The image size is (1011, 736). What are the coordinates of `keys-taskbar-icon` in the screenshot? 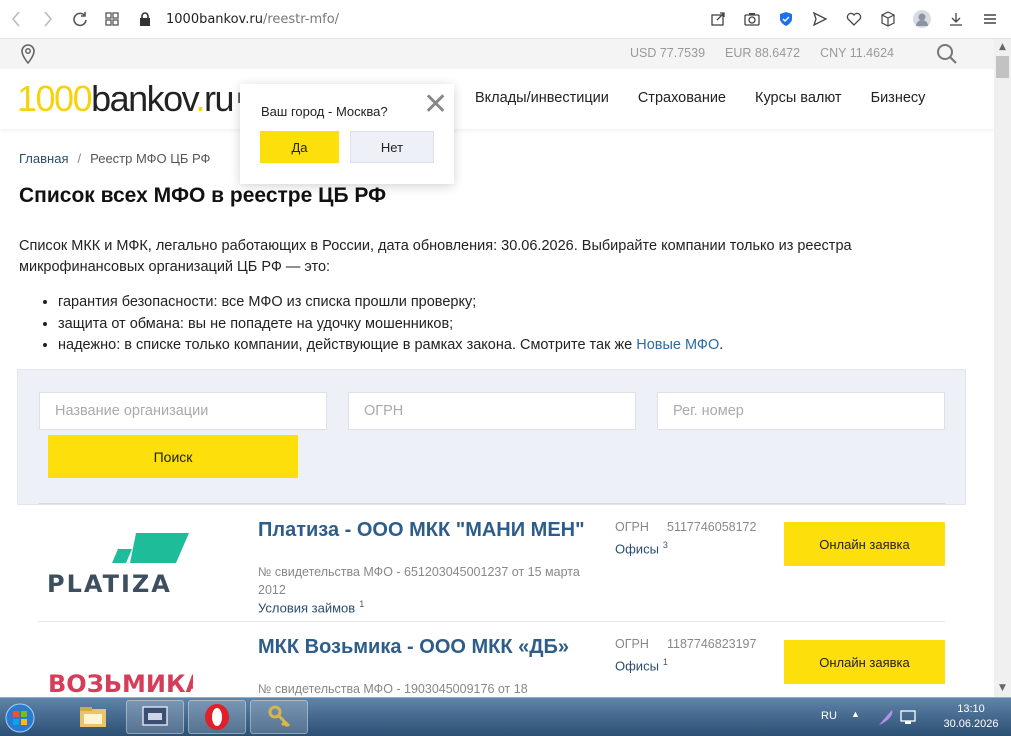 It's located at (279, 717).